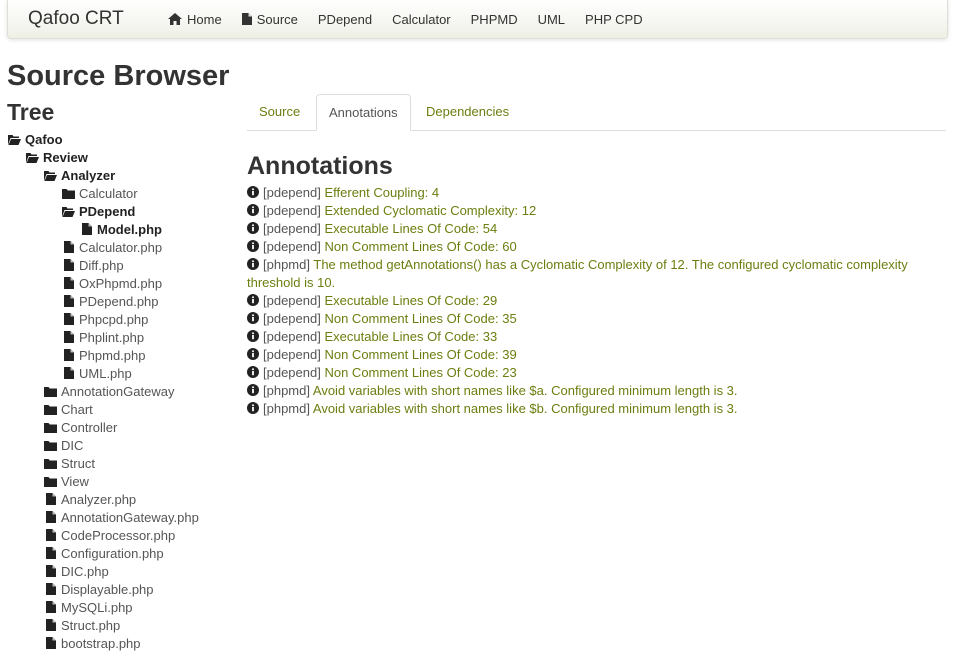 Image resolution: width=954 pixels, height=658 pixels. Describe the element at coordinates (57, 157) in the screenshot. I see `tree-folder-item: Review` at that location.